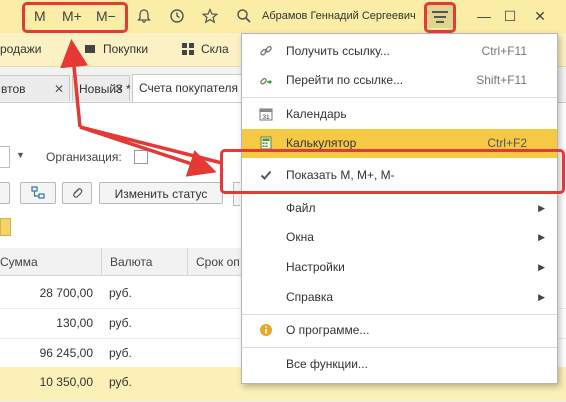  I want to click on annotation-arrow-up, so click(74, 83).